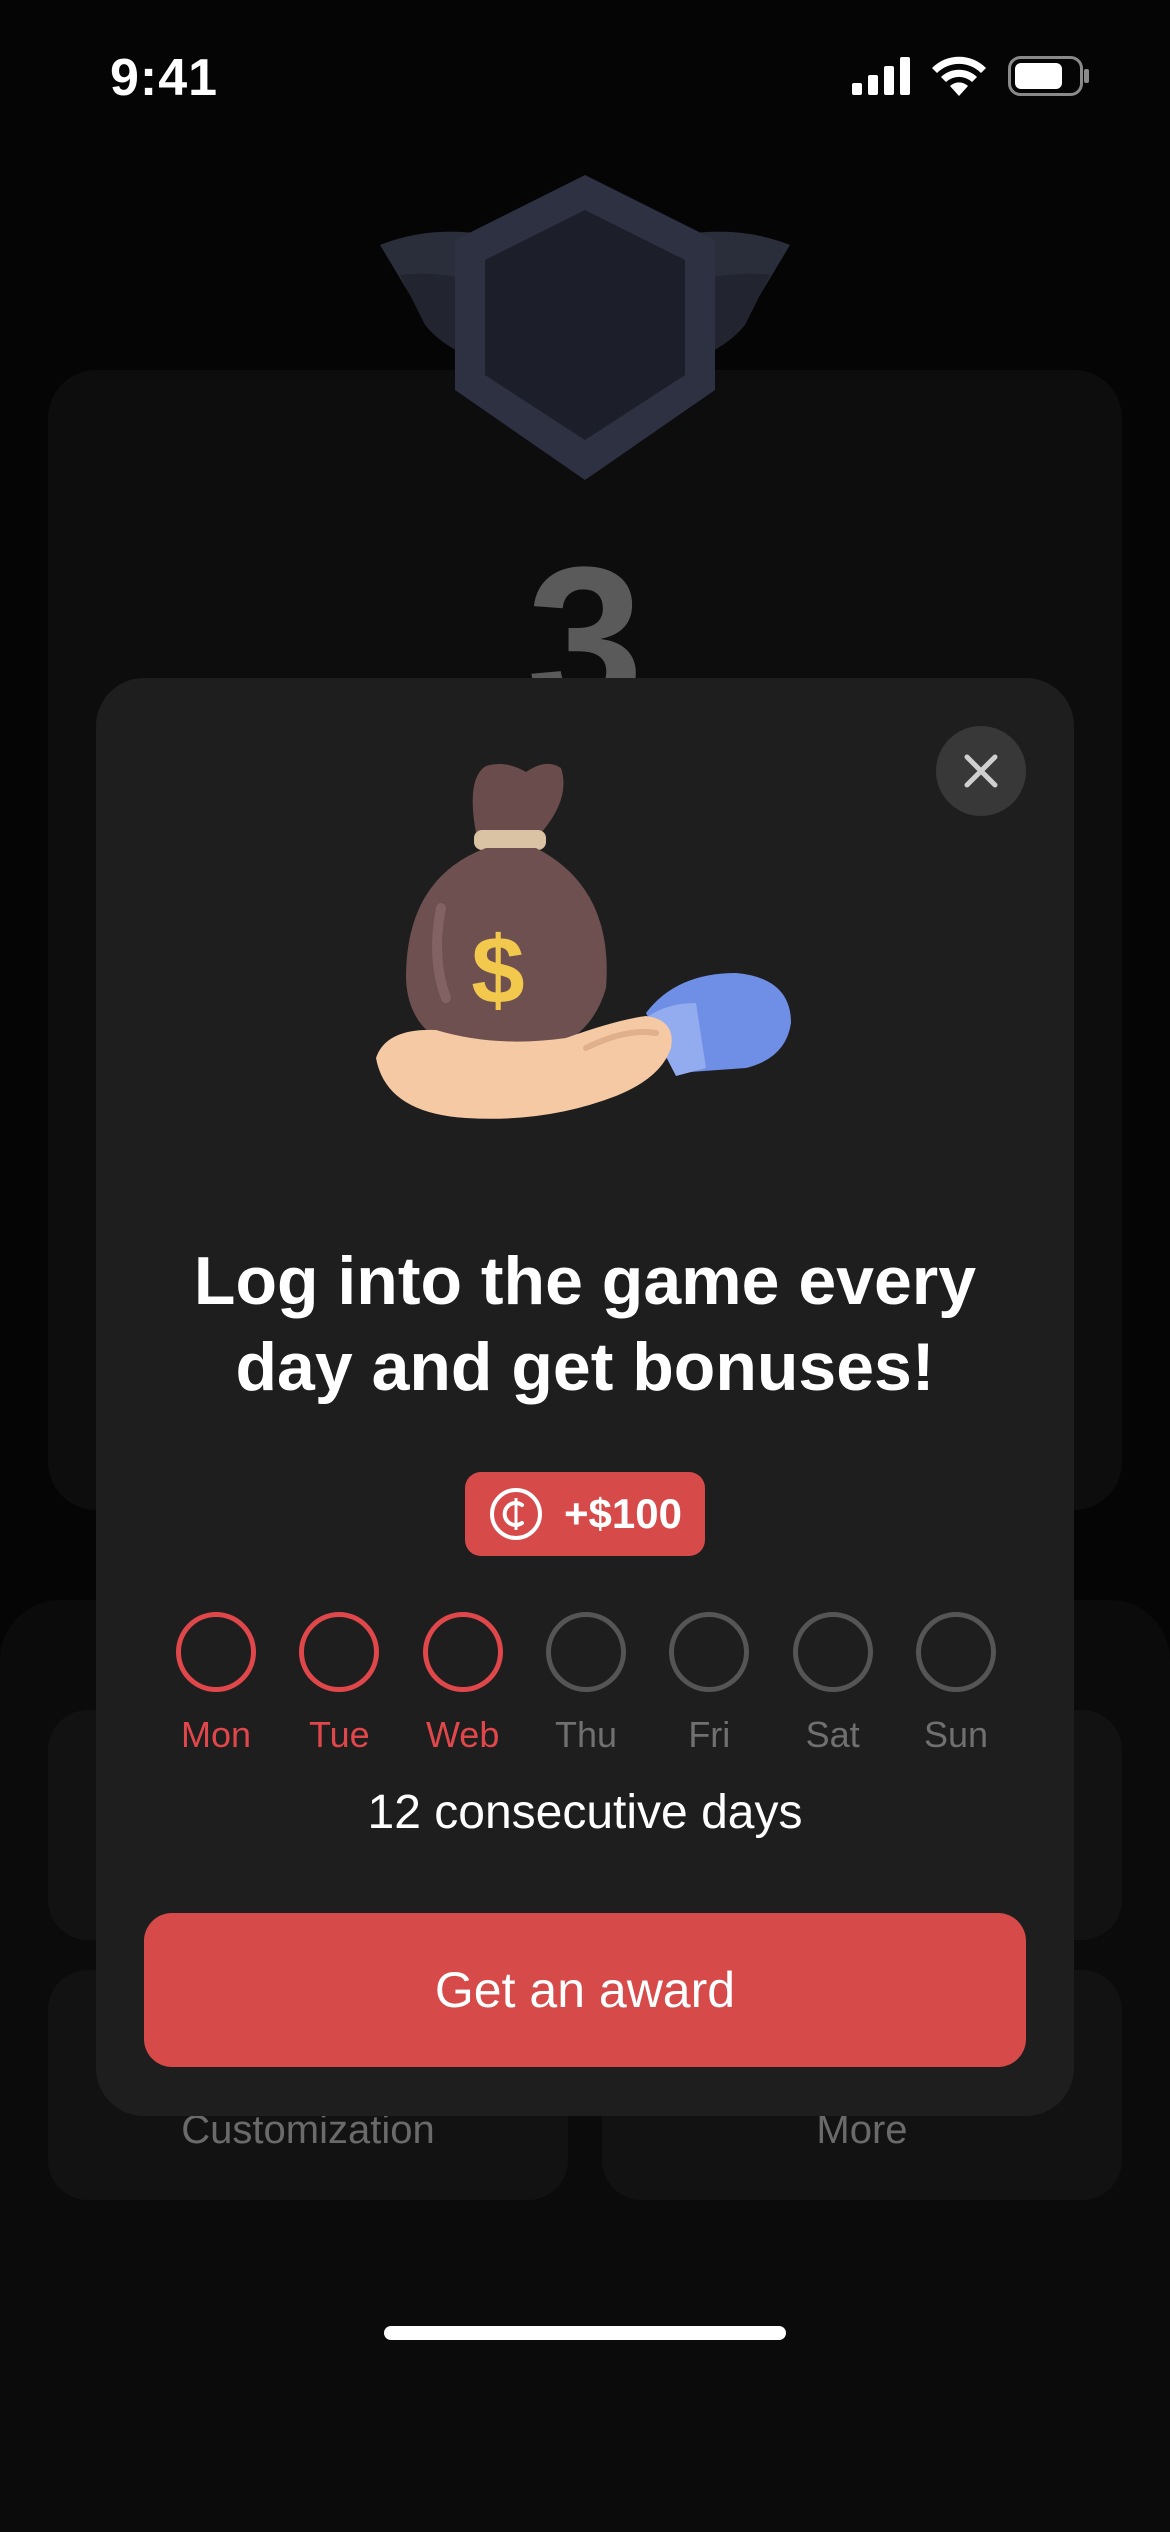  I want to click on day-mon: Mon, so click(216, 1684).